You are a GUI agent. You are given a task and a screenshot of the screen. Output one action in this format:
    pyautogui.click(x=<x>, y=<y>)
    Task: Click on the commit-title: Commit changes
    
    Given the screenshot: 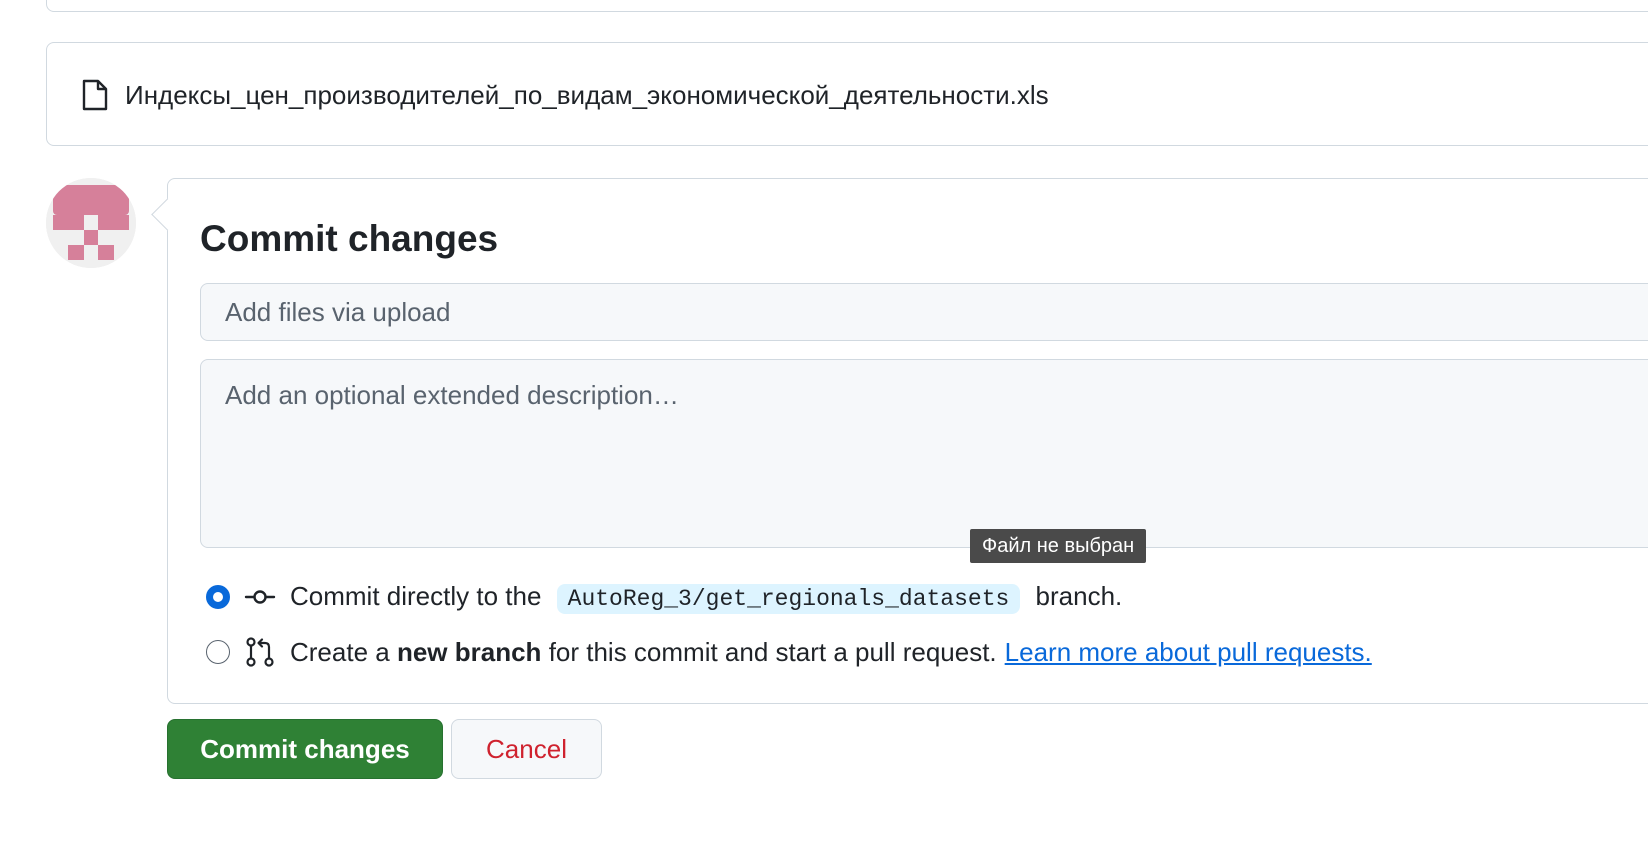 What is the action you would take?
    pyautogui.click(x=349, y=238)
    